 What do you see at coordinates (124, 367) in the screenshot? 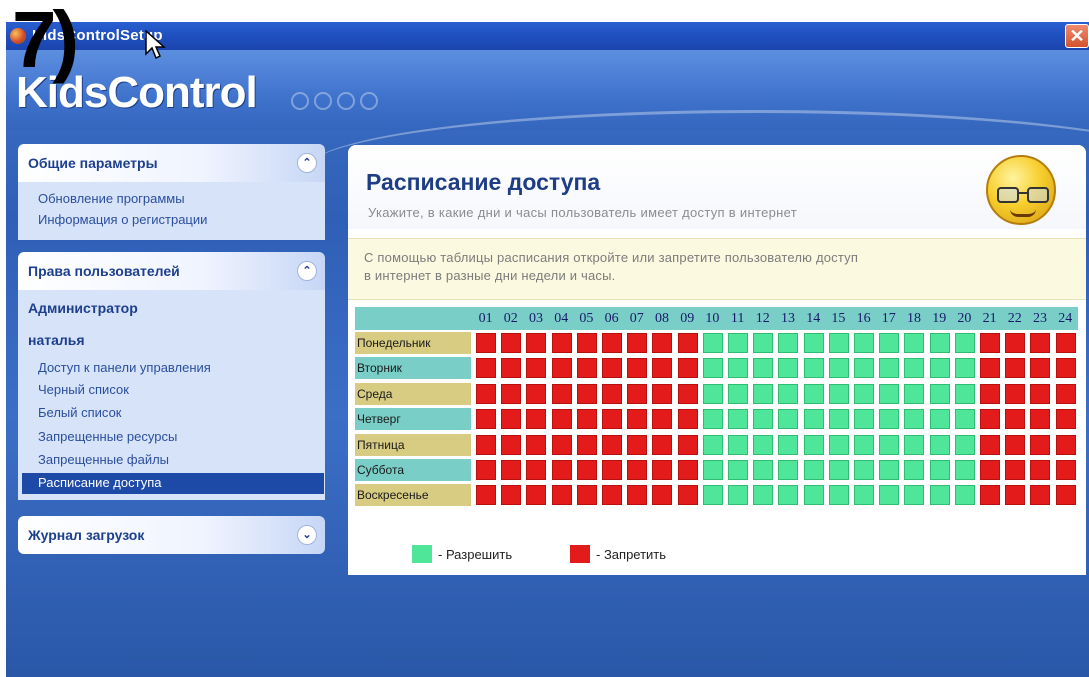
I see `nav-link-control-panel: Доступ к панели управления` at bounding box center [124, 367].